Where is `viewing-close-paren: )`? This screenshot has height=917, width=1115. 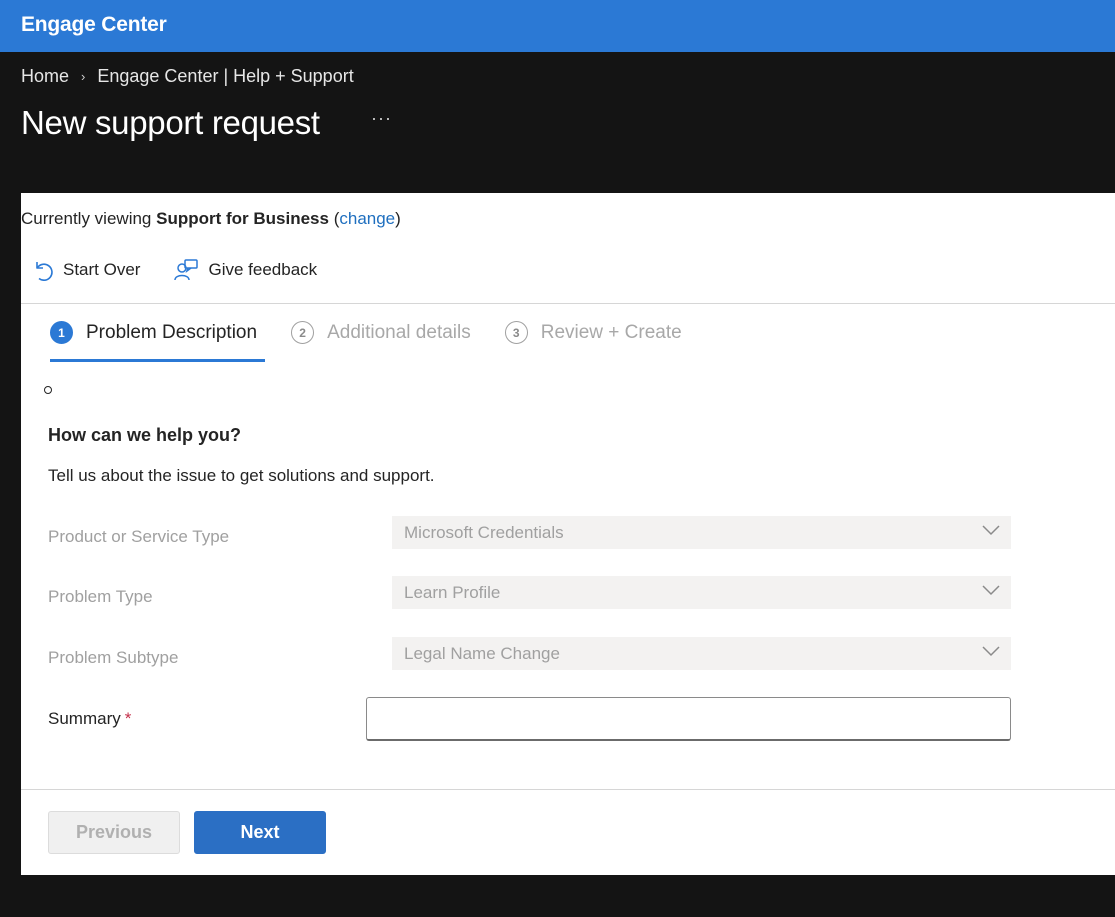
viewing-close-paren: ) is located at coordinates (398, 218).